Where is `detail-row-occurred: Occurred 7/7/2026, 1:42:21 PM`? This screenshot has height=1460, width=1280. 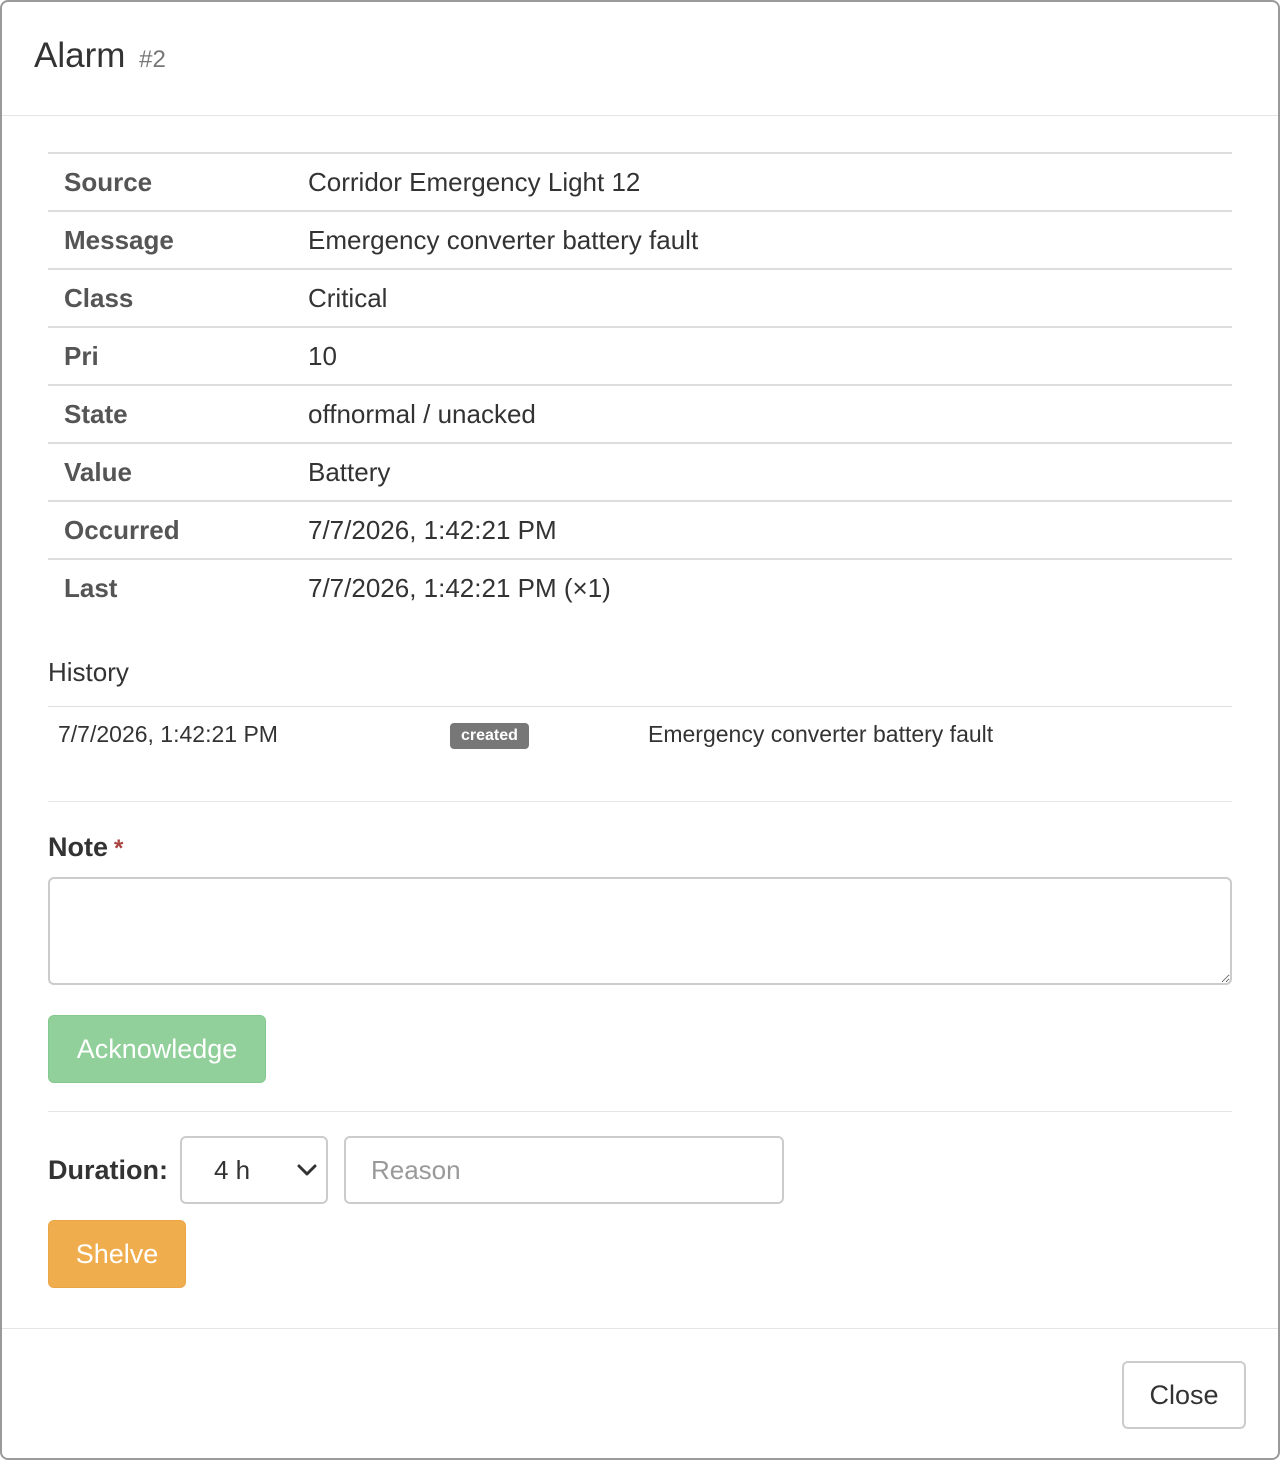
detail-row-occurred: Occurred 7/7/2026, 1:42:21 PM is located at coordinates (640, 530).